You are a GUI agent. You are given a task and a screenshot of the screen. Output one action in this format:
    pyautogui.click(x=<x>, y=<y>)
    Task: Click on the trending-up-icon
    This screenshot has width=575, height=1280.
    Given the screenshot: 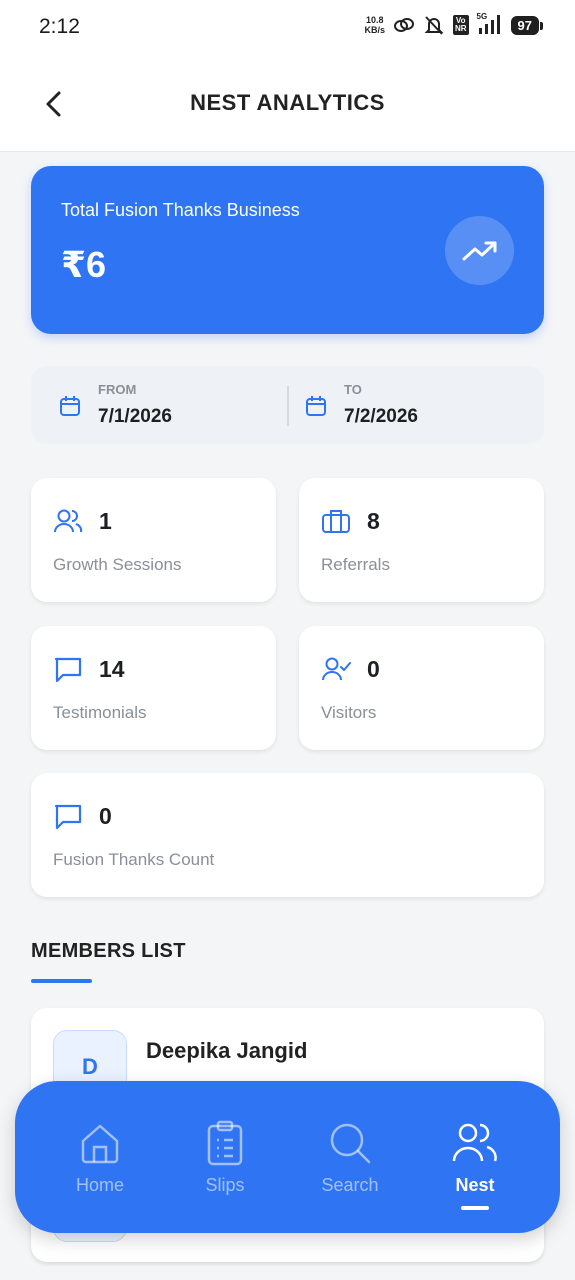 What is the action you would take?
    pyautogui.click(x=479, y=250)
    